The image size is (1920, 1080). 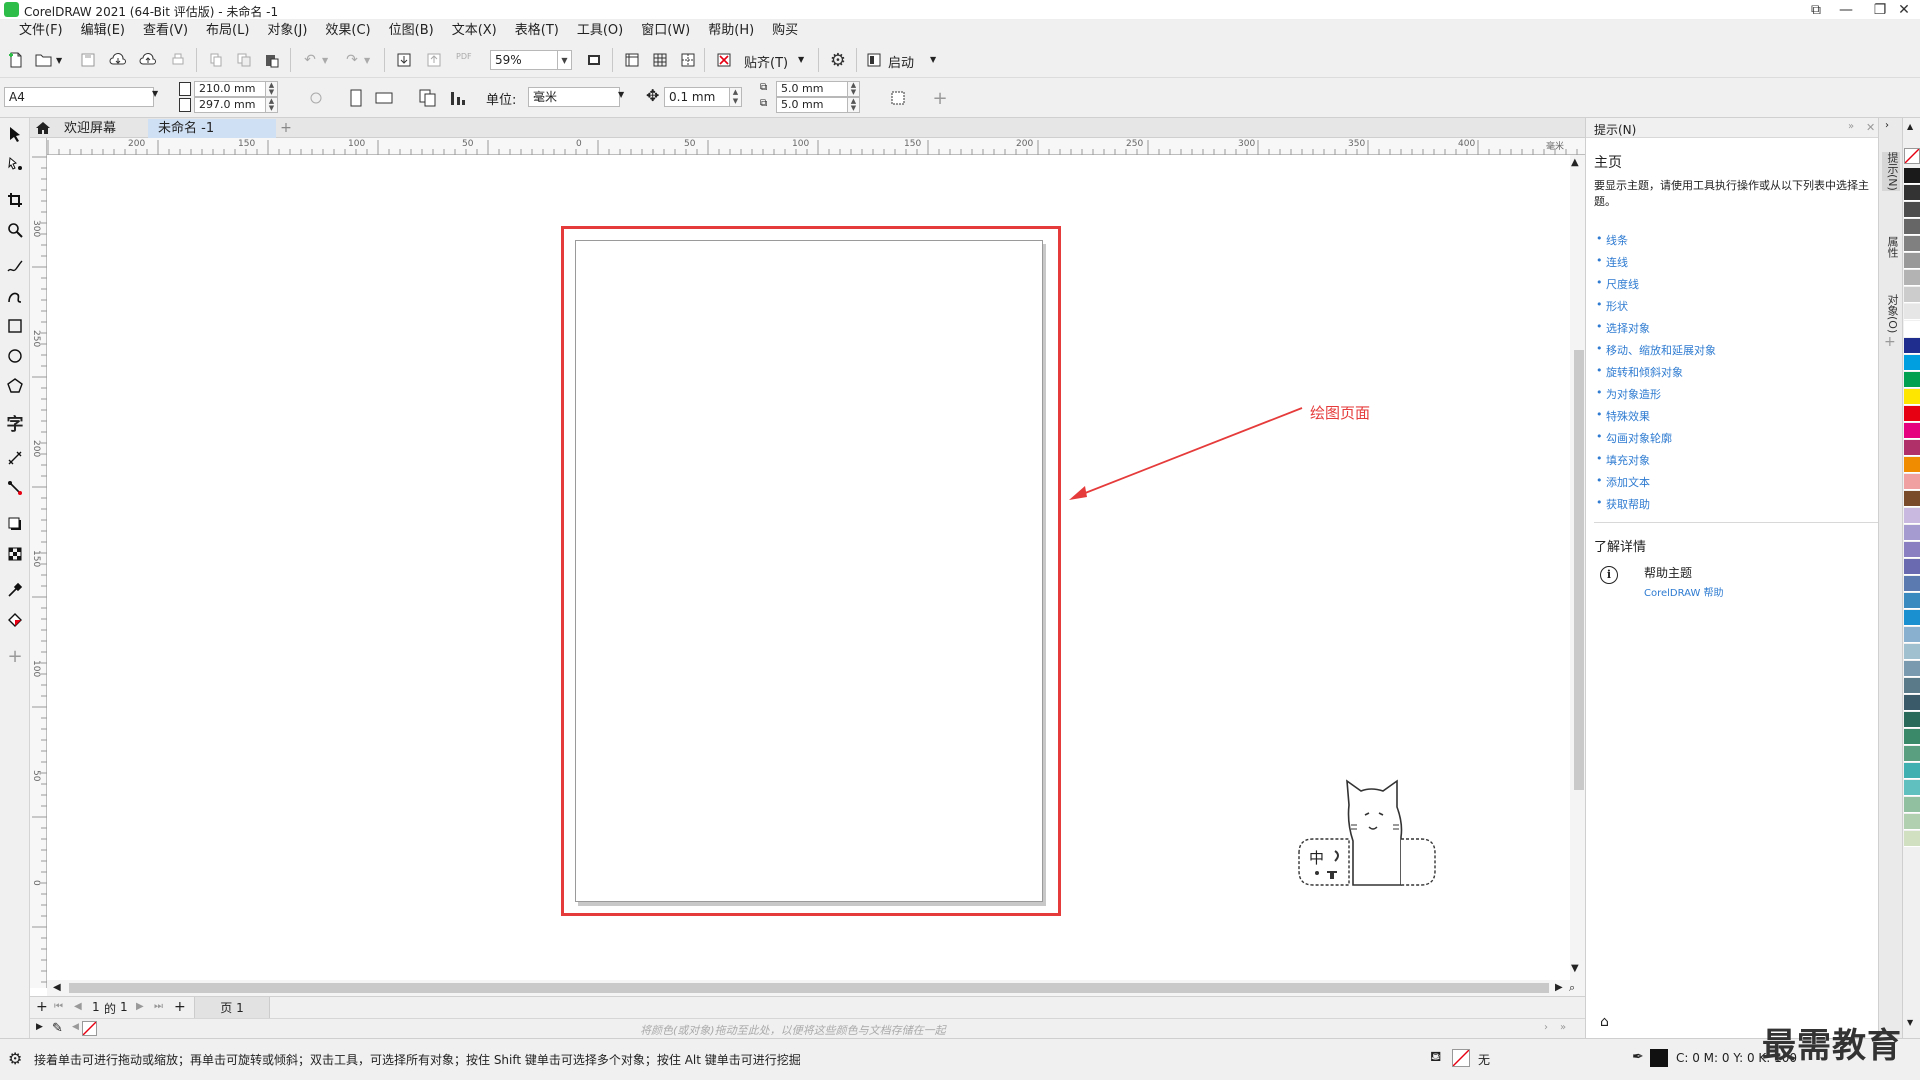 I want to click on hint-link: 移动、缩放和延展对象, so click(x=1661, y=350).